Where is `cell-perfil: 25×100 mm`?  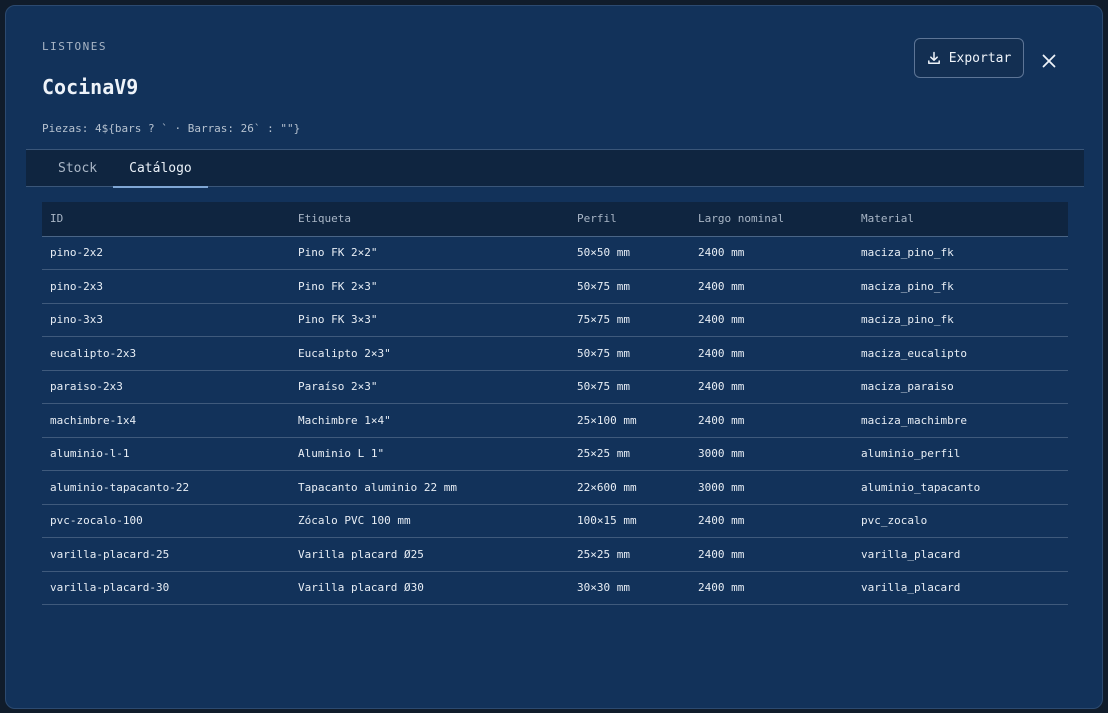
cell-perfil: 25×100 mm is located at coordinates (629, 420).